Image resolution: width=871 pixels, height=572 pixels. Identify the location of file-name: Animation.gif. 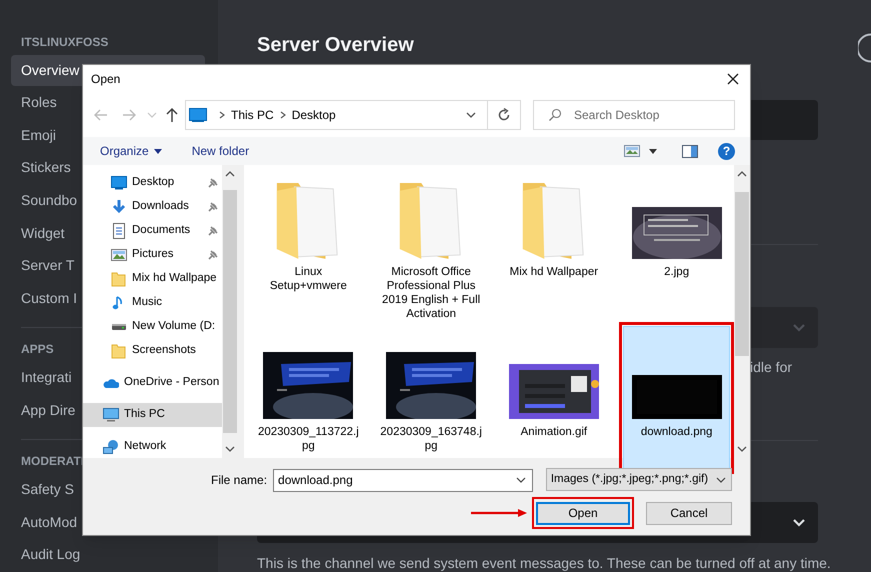
(554, 432).